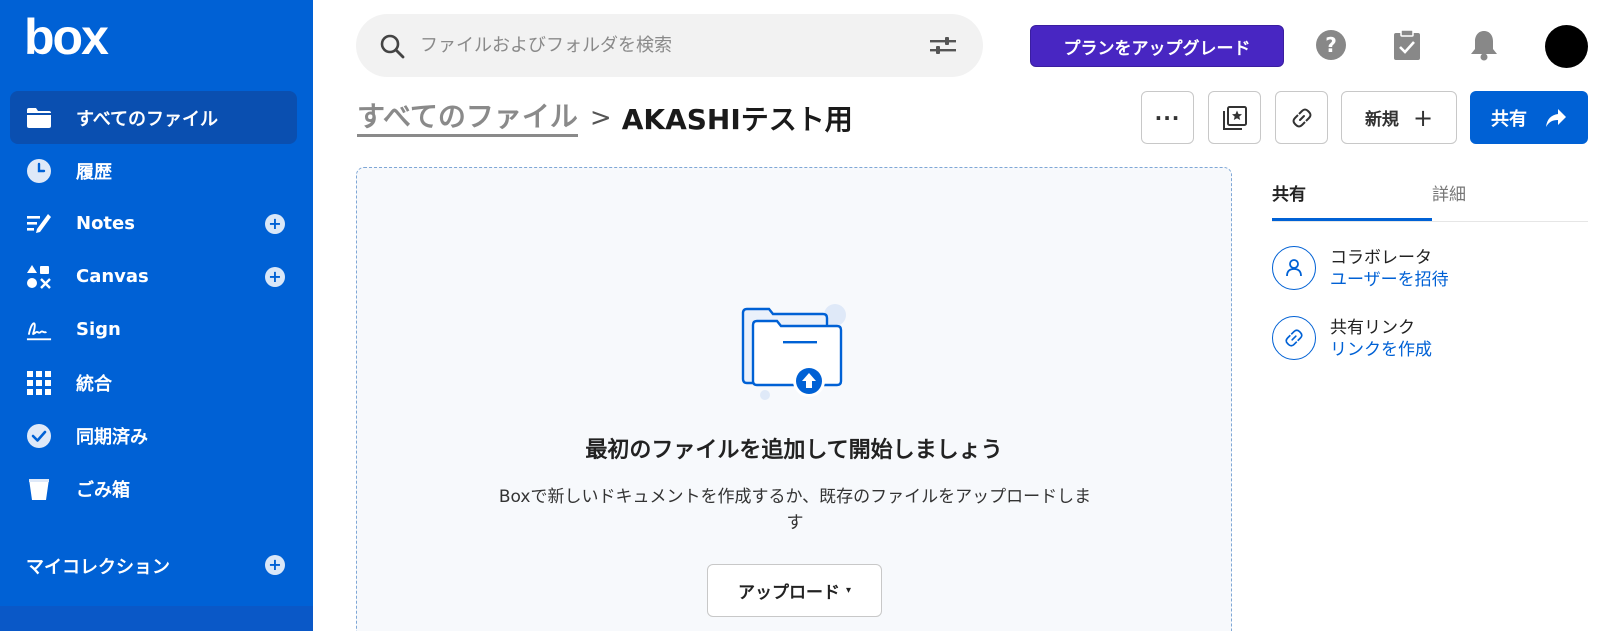  Describe the element at coordinates (112, 437) in the screenshot. I see `sidebar-item-label: 同期済み` at that location.